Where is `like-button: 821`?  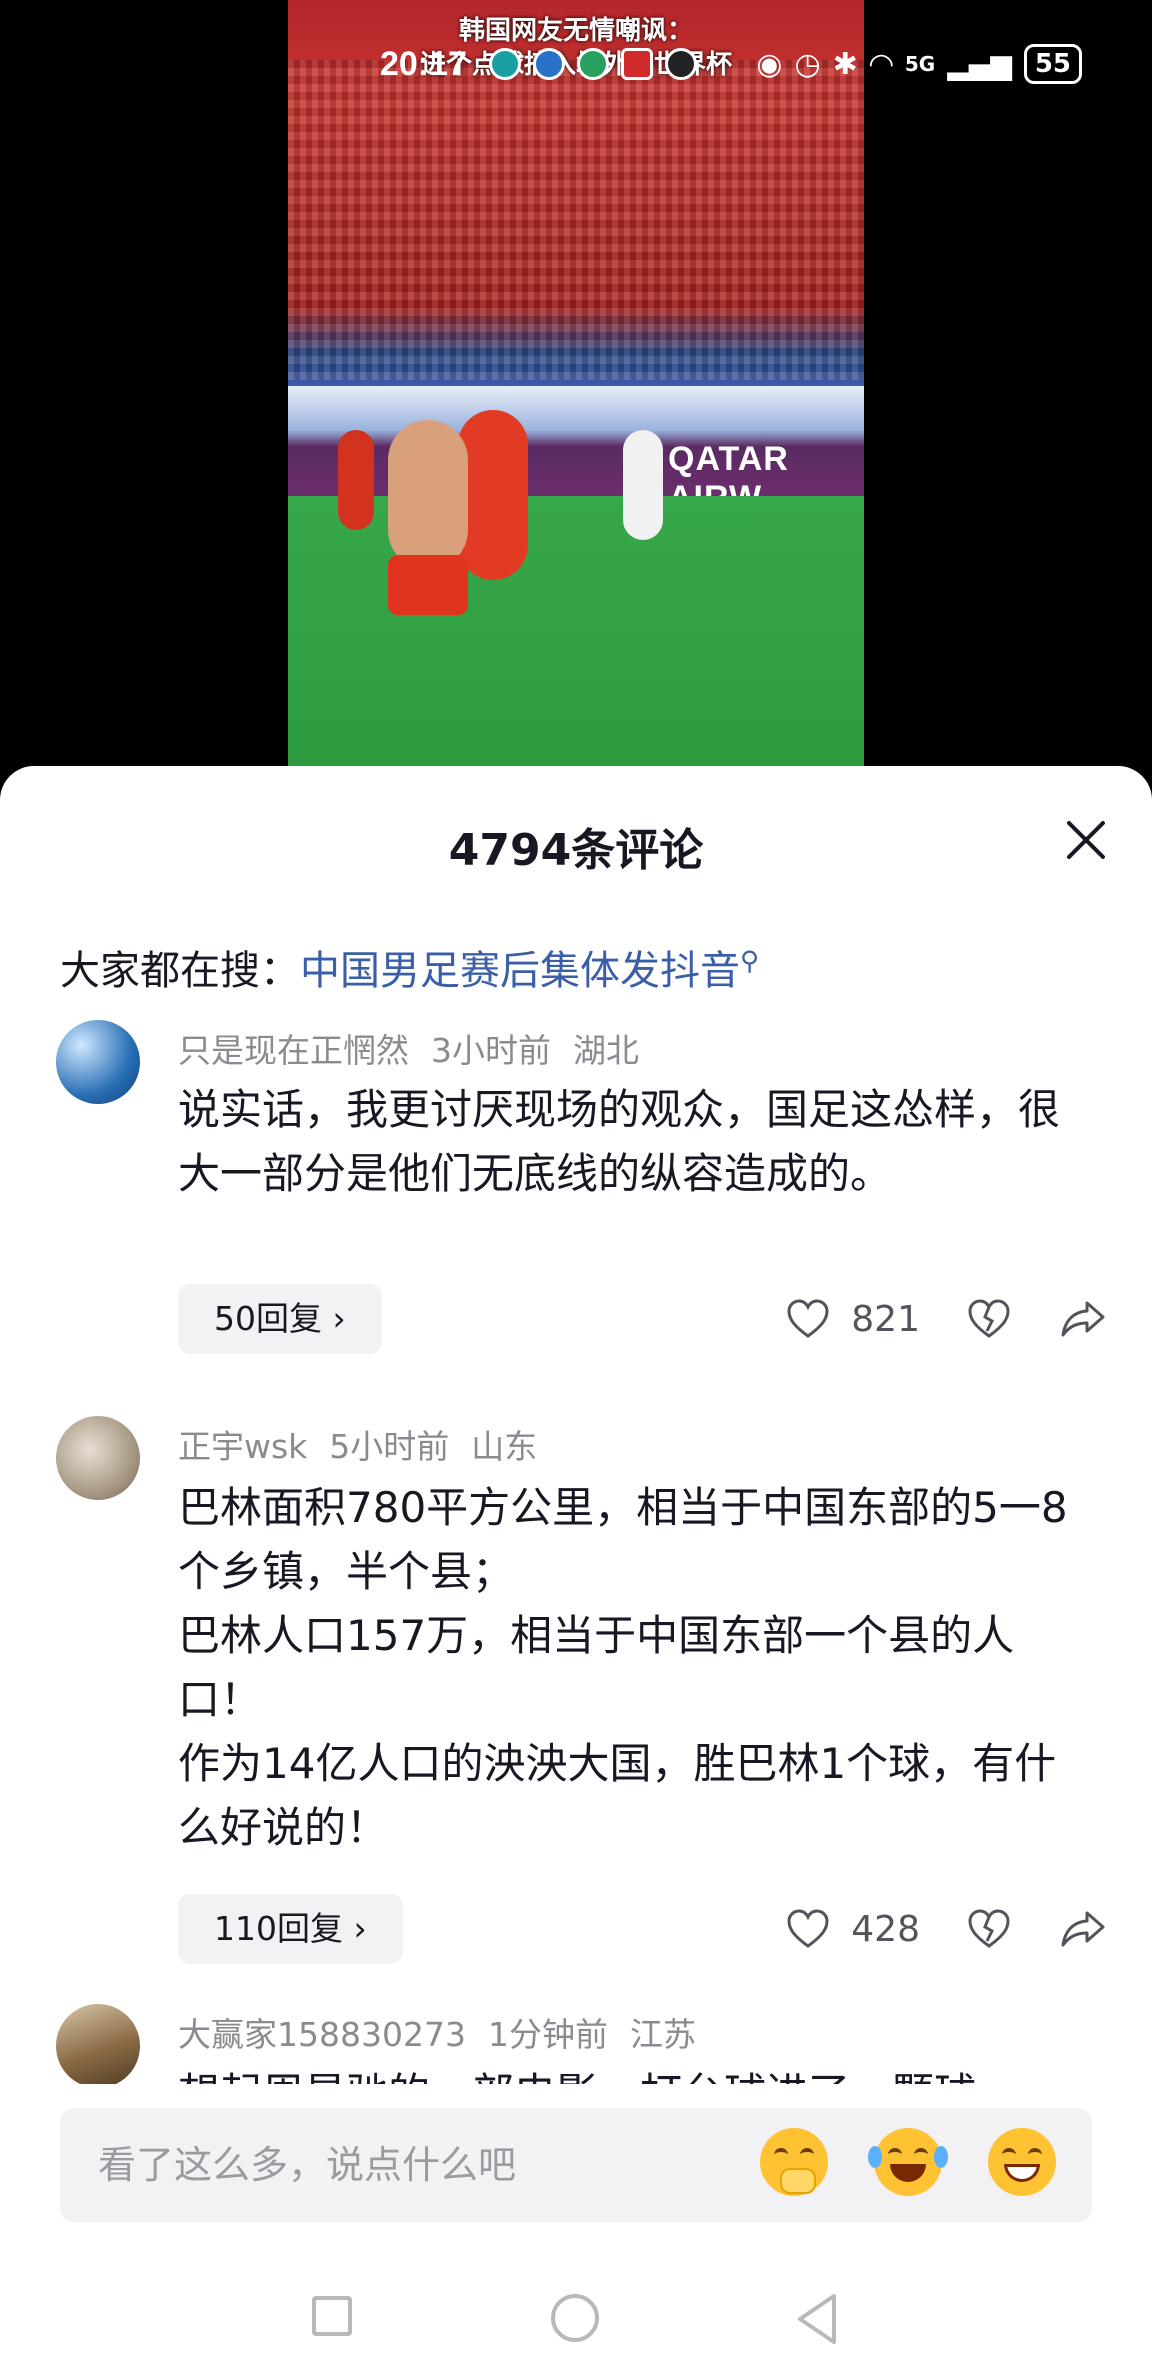
like-button: 821 is located at coordinates (851, 1319).